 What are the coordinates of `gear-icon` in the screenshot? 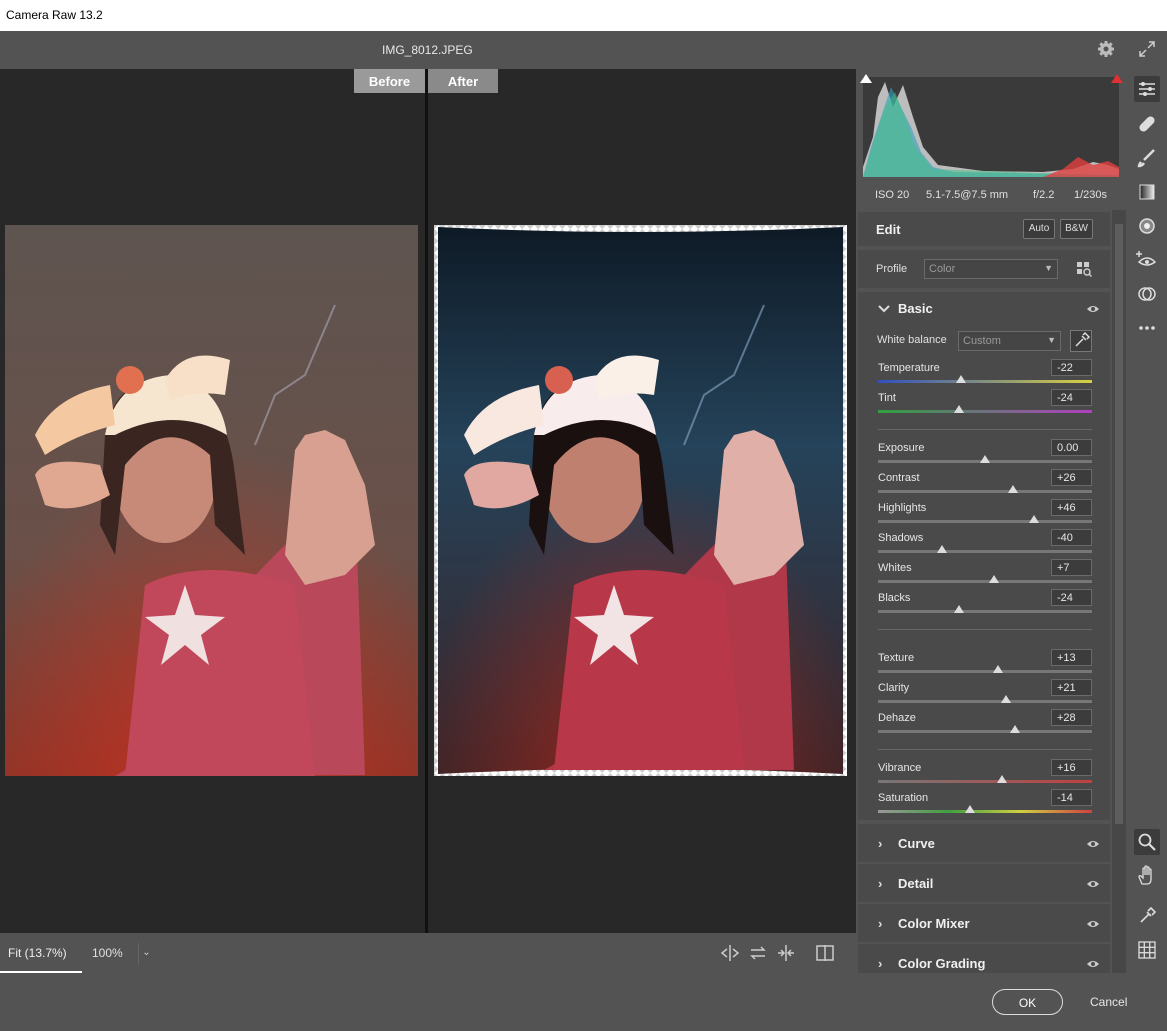 It's located at (1106, 49).